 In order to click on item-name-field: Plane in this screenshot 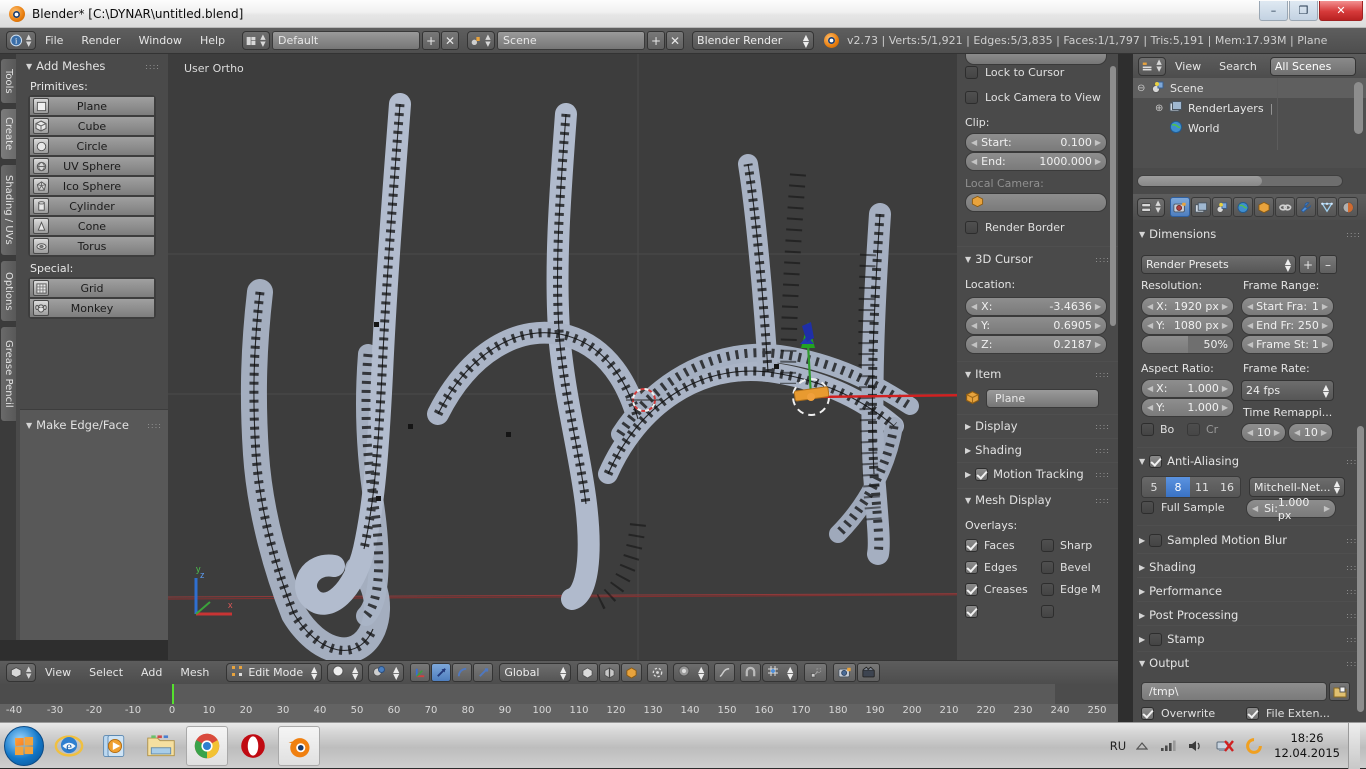, I will do `click(1042, 398)`.